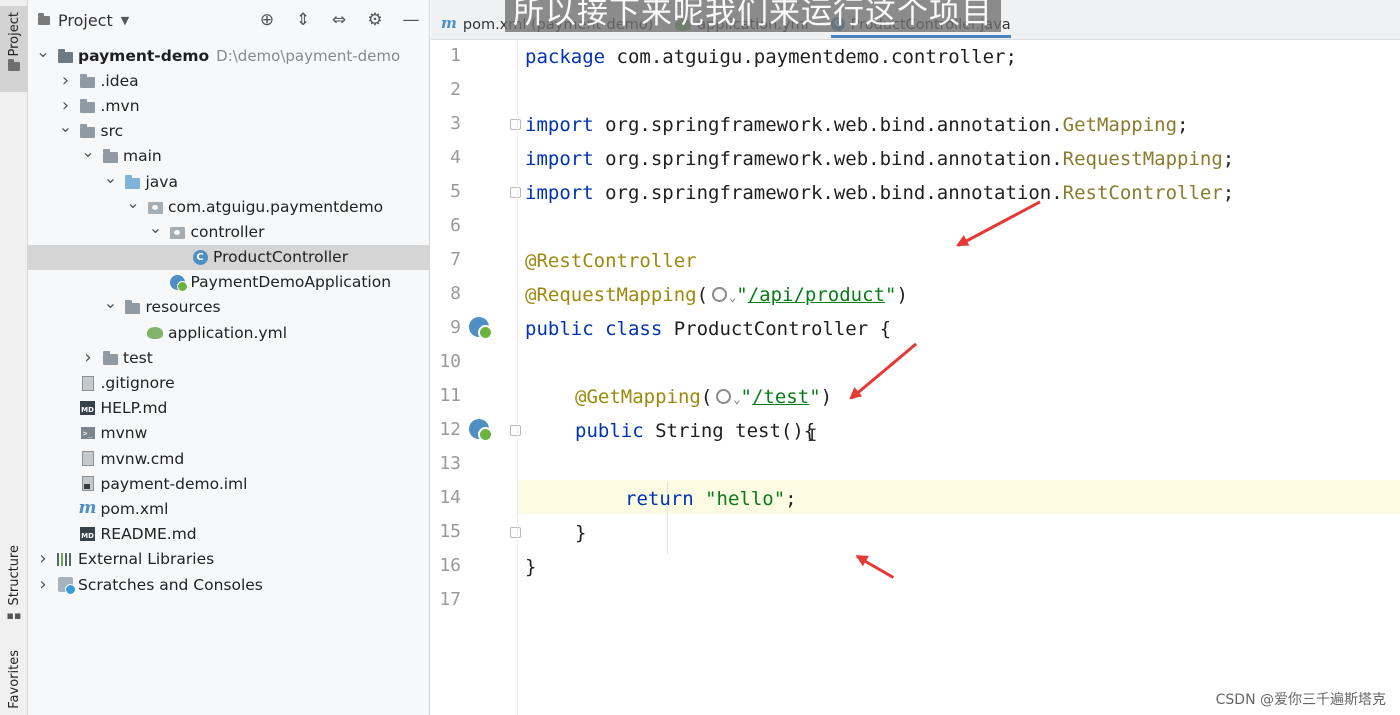 The image size is (1400, 715). What do you see at coordinates (303, 20) in the screenshot?
I see `expand-all-icon: ⇕` at bounding box center [303, 20].